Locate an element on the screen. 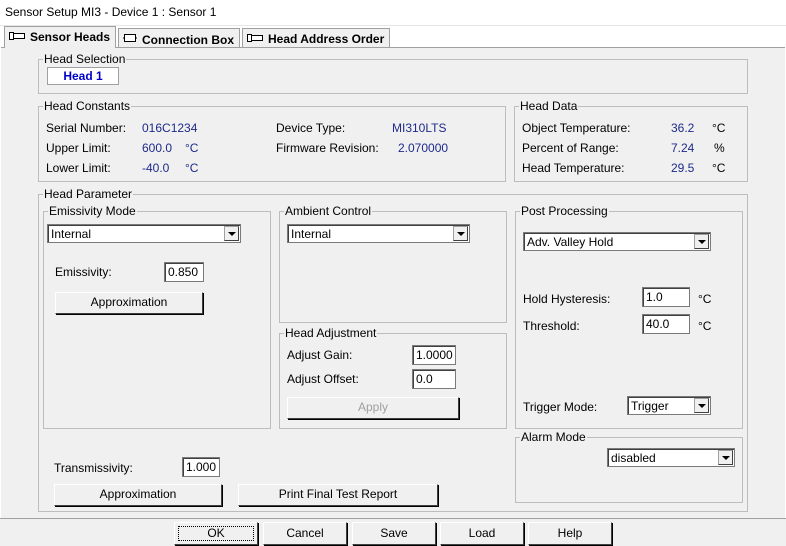  alarm-mode-group: Alarm Mode disabled is located at coordinates (629, 466).